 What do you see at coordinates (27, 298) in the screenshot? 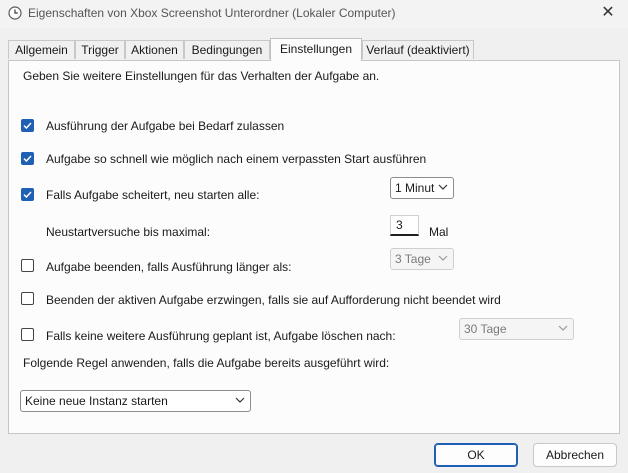
I see `force-stop-checkbox` at bounding box center [27, 298].